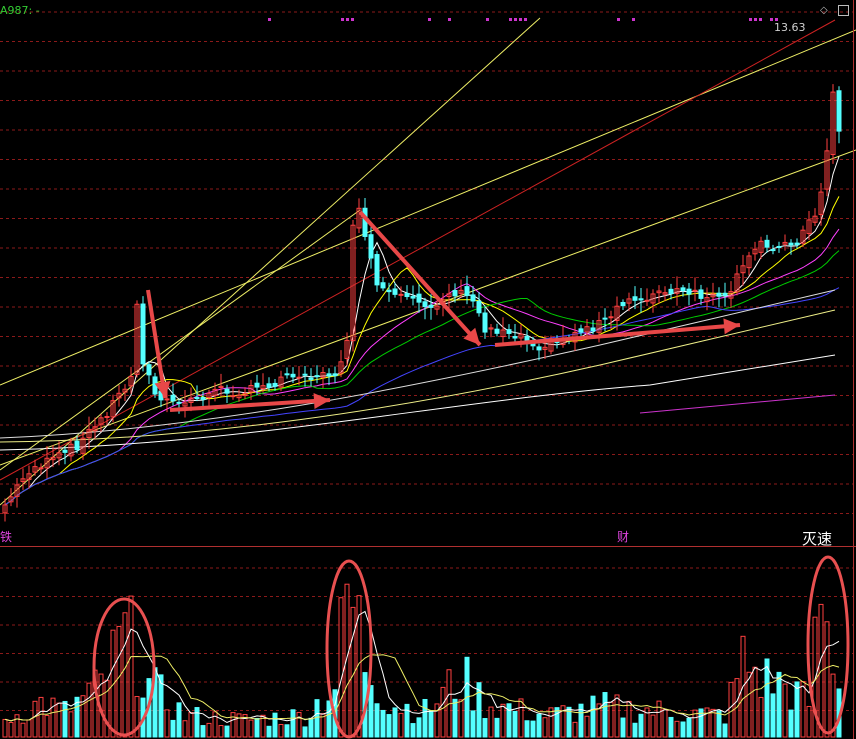  I want to click on max-price-label: 13.63, so click(790, 27).